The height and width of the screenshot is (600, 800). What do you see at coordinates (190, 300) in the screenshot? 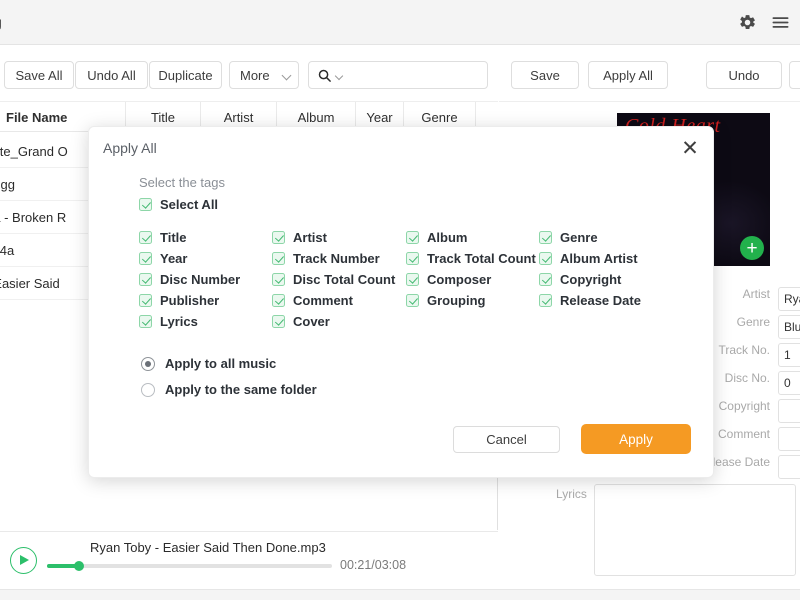
I see `checkbox-label: Publisher` at bounding box center [190, 300].